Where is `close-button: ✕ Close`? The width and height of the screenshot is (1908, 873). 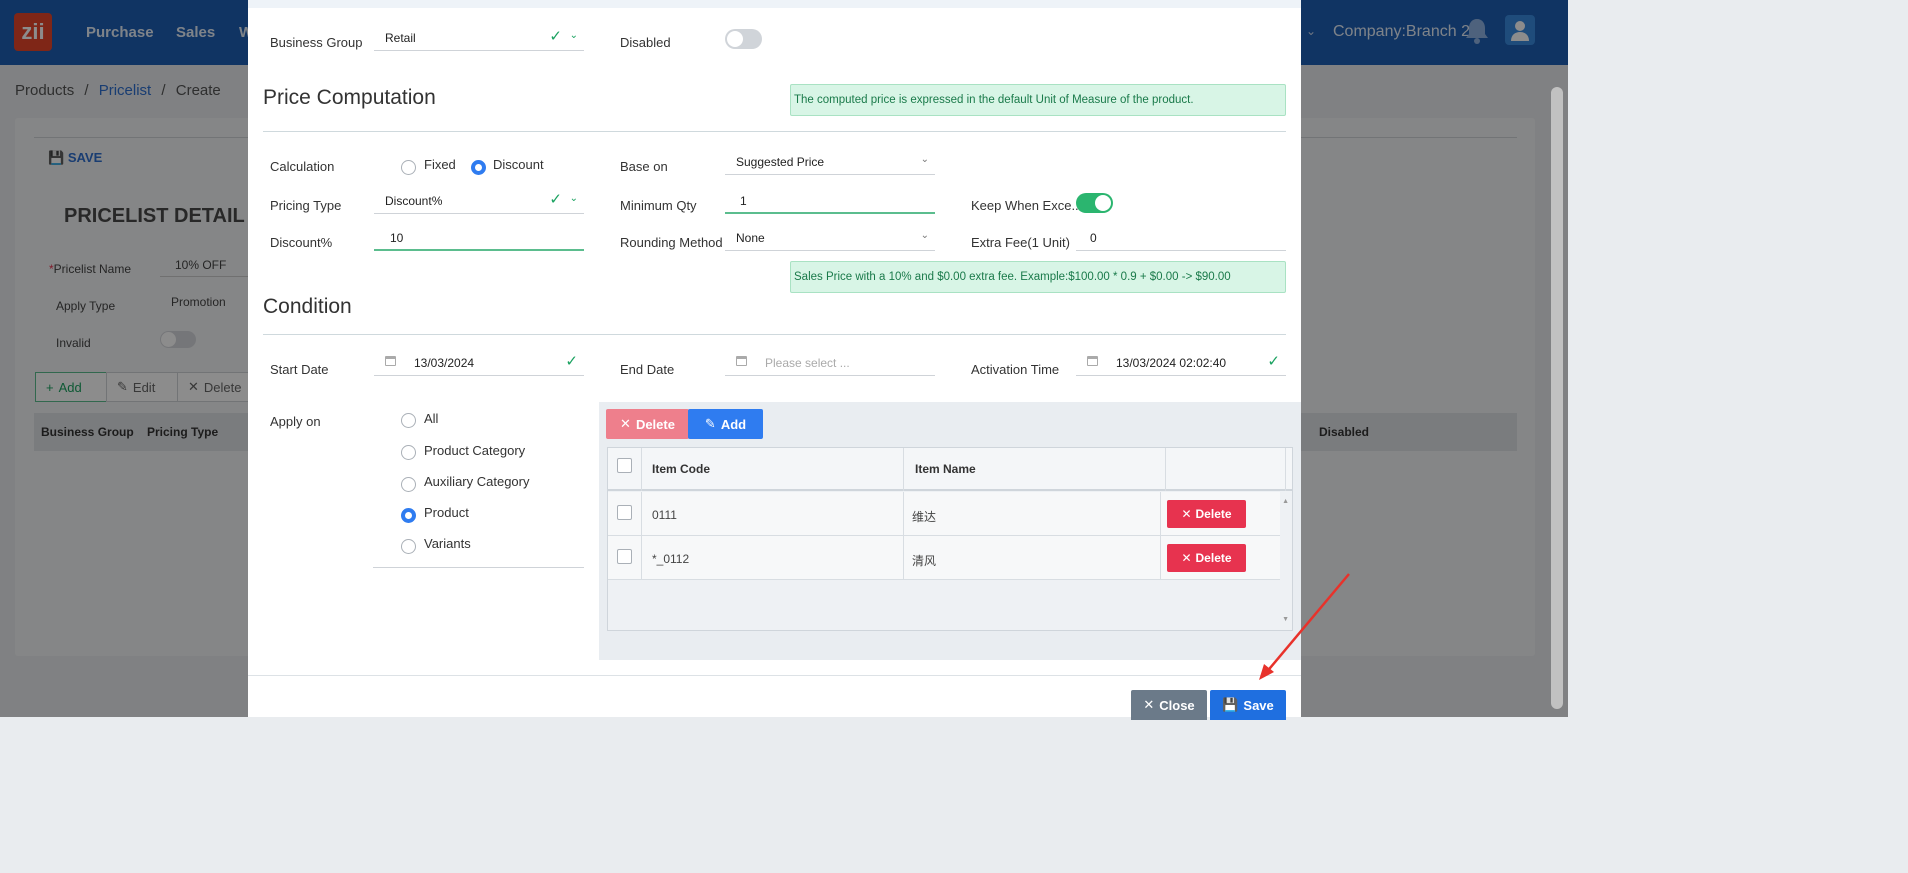
close-button: ✕ Close is located at coordinates (1169, 705).